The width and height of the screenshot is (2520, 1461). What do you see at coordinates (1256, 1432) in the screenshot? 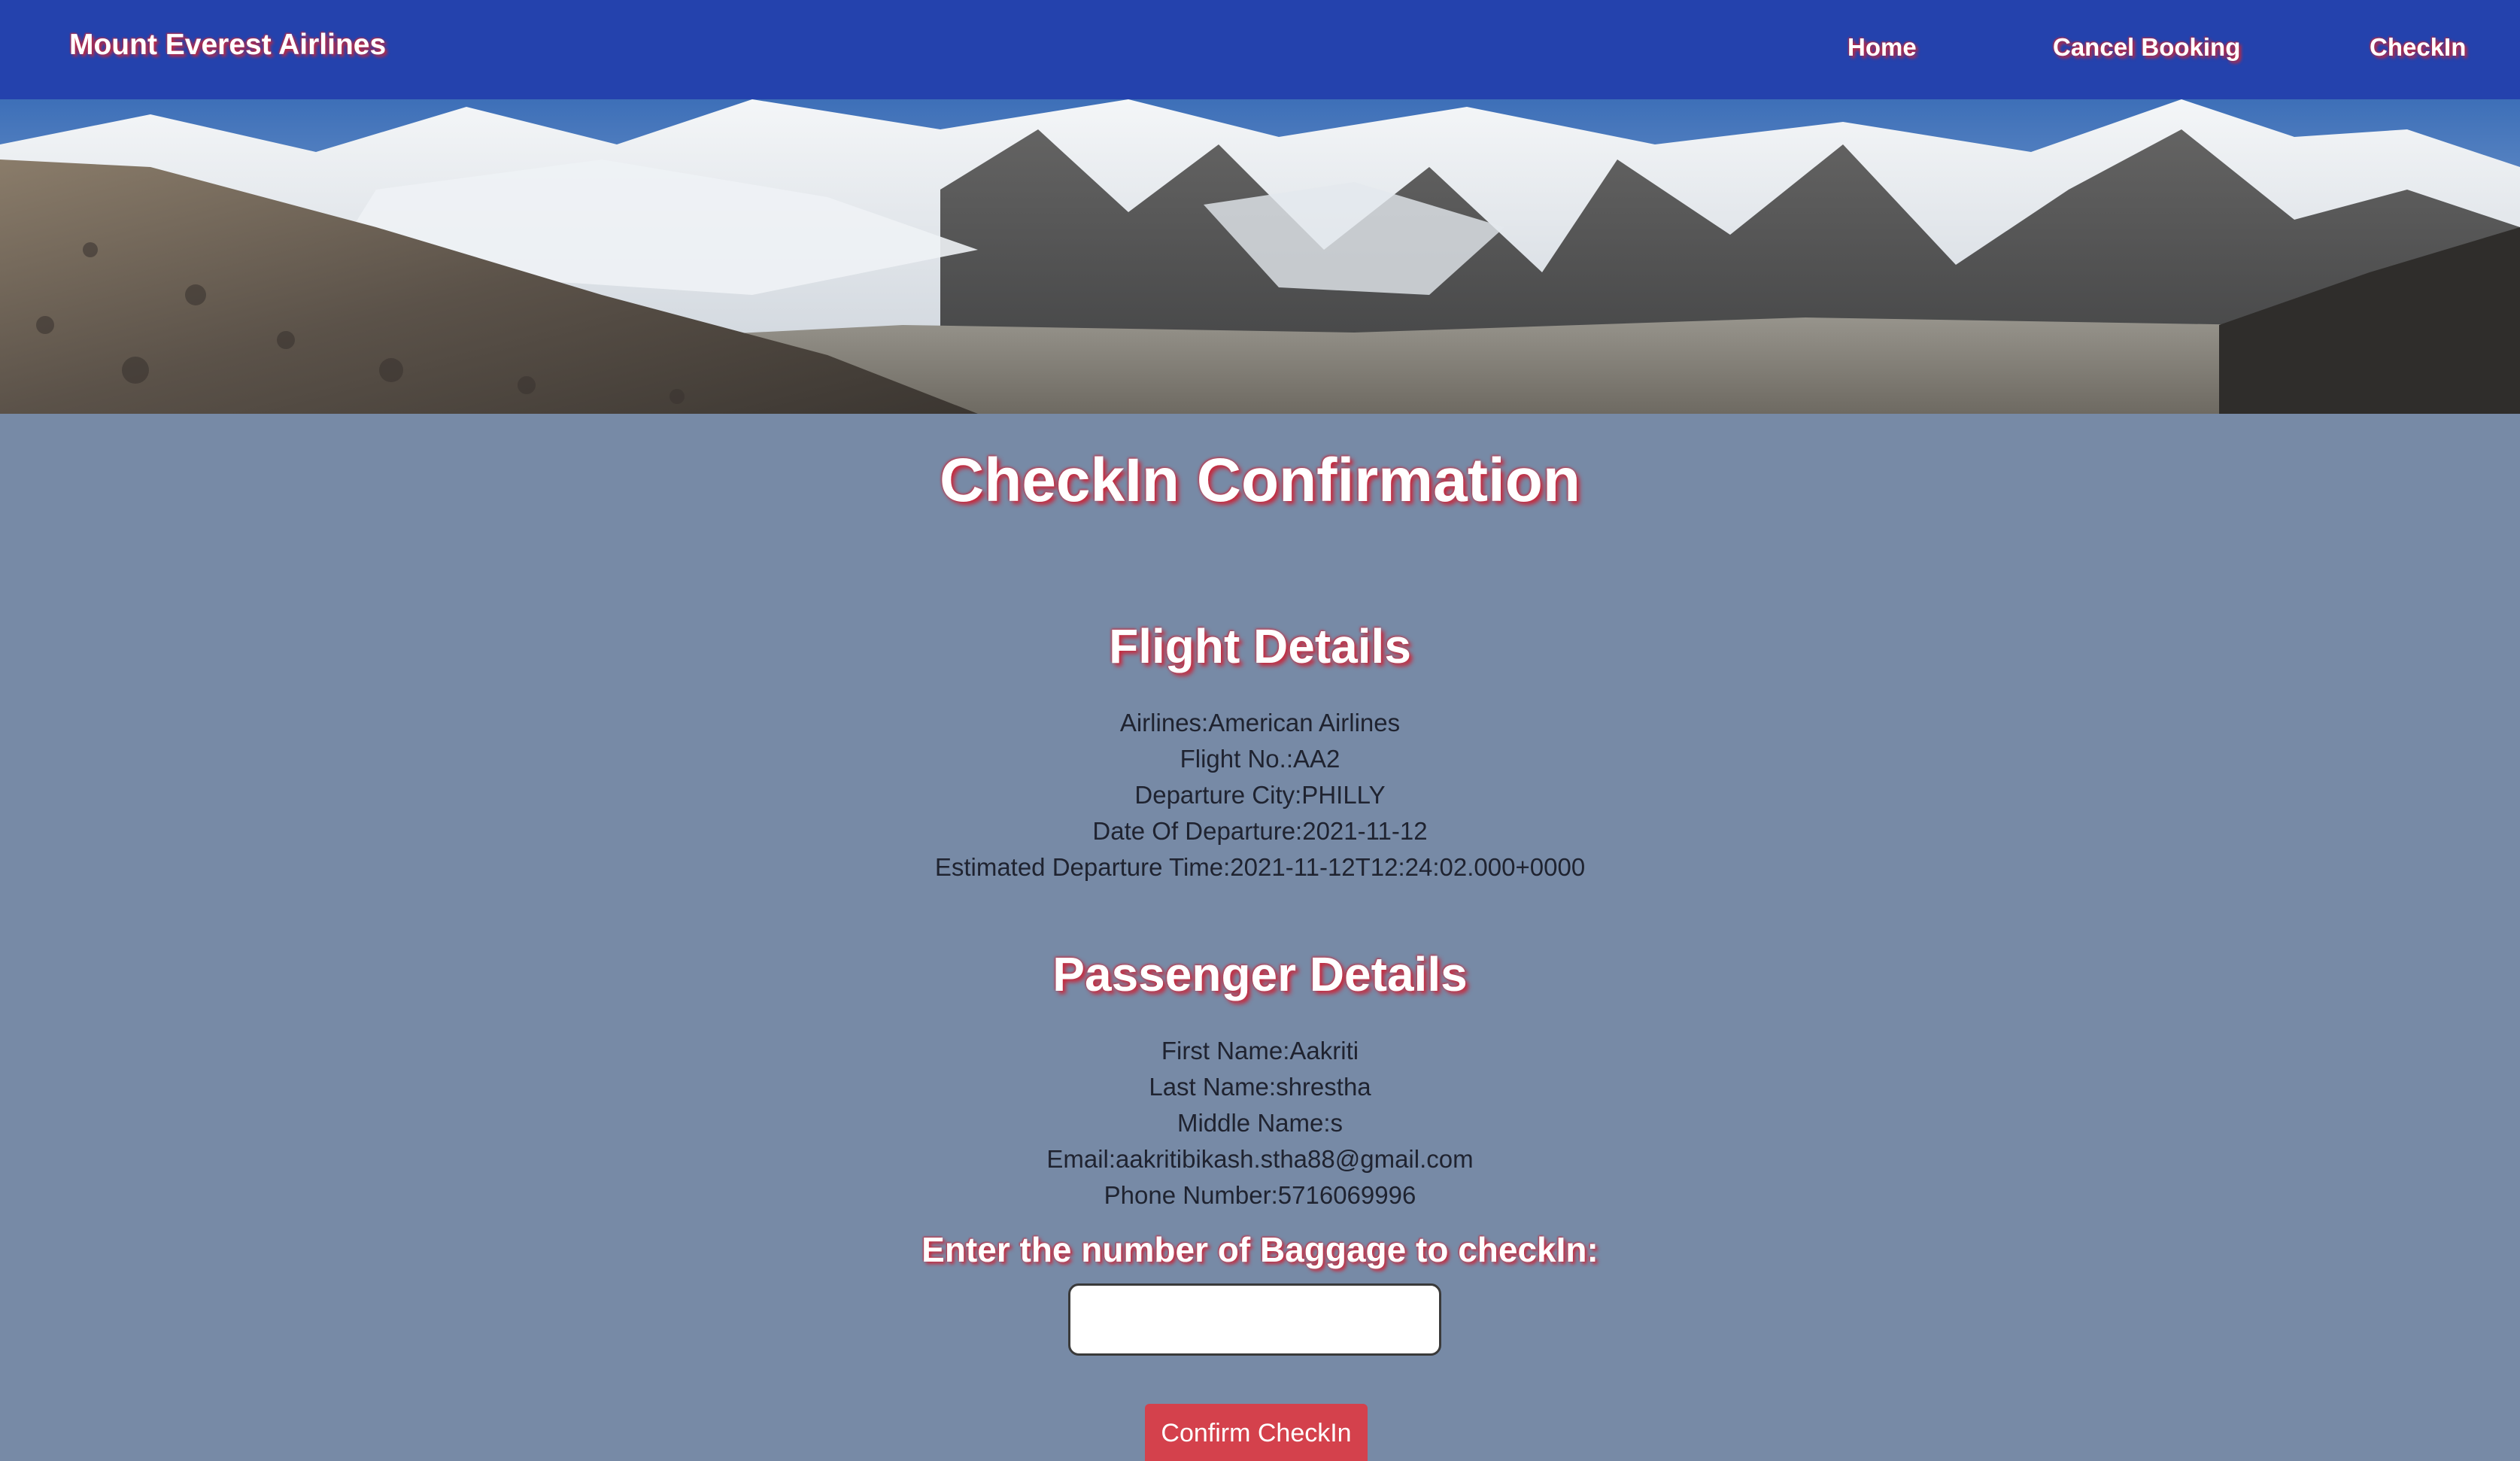
I see `confirm-checkin-button: Confirm CheckIn` at bounding box center [1256, 1432].